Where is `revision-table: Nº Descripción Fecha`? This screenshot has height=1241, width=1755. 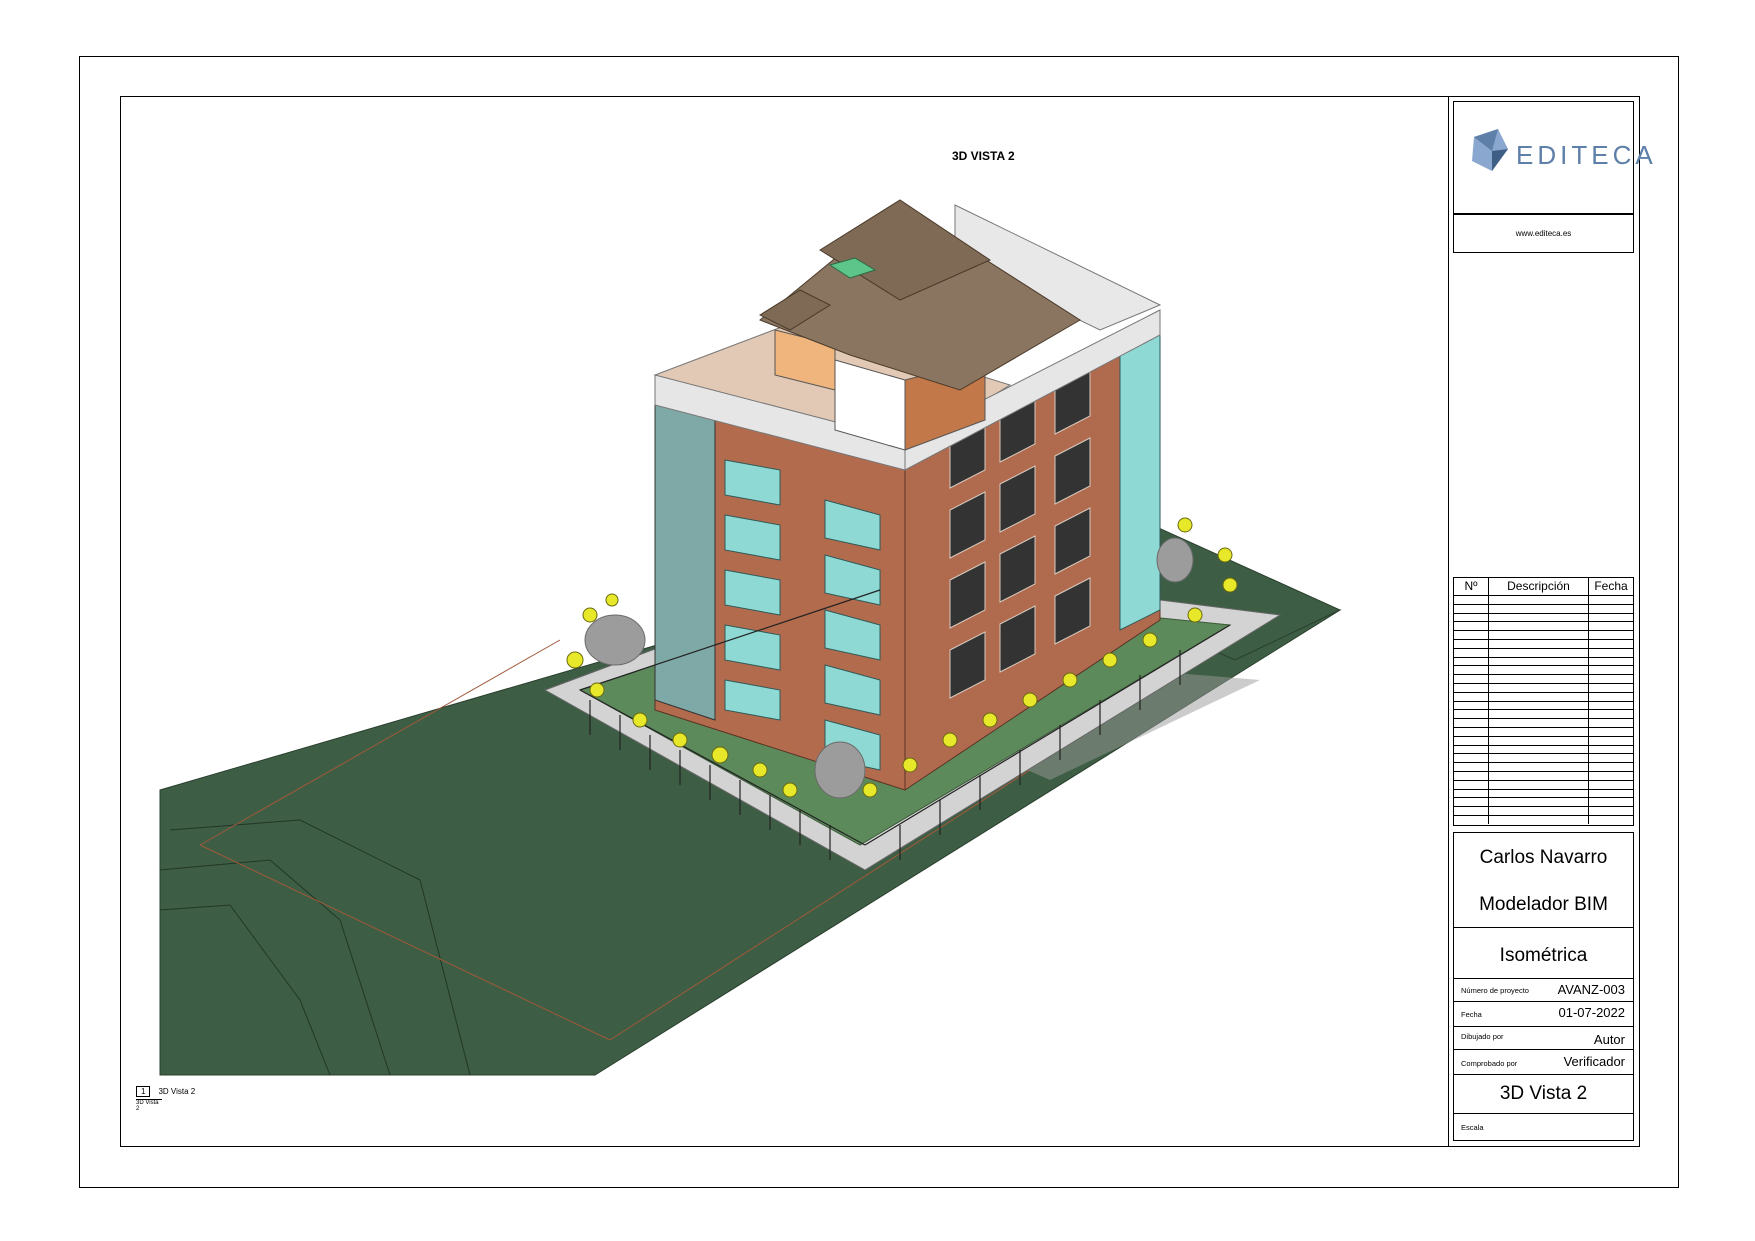 revision-table: Nº Descripción Fecha is located at coordinates (1543, 701).